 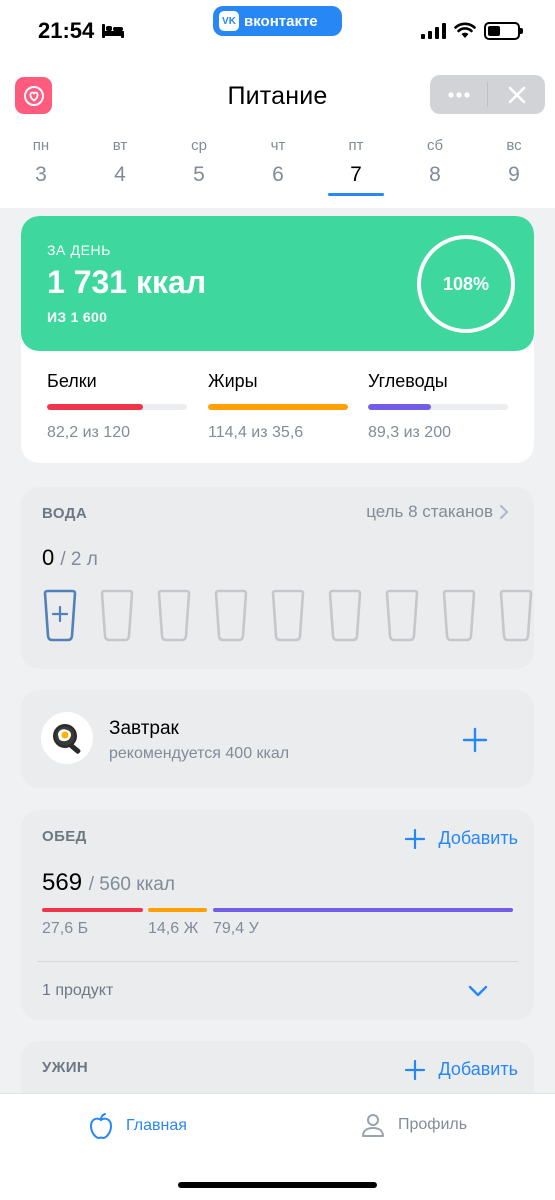 I want to click on divider, so click(x=277, y=961).